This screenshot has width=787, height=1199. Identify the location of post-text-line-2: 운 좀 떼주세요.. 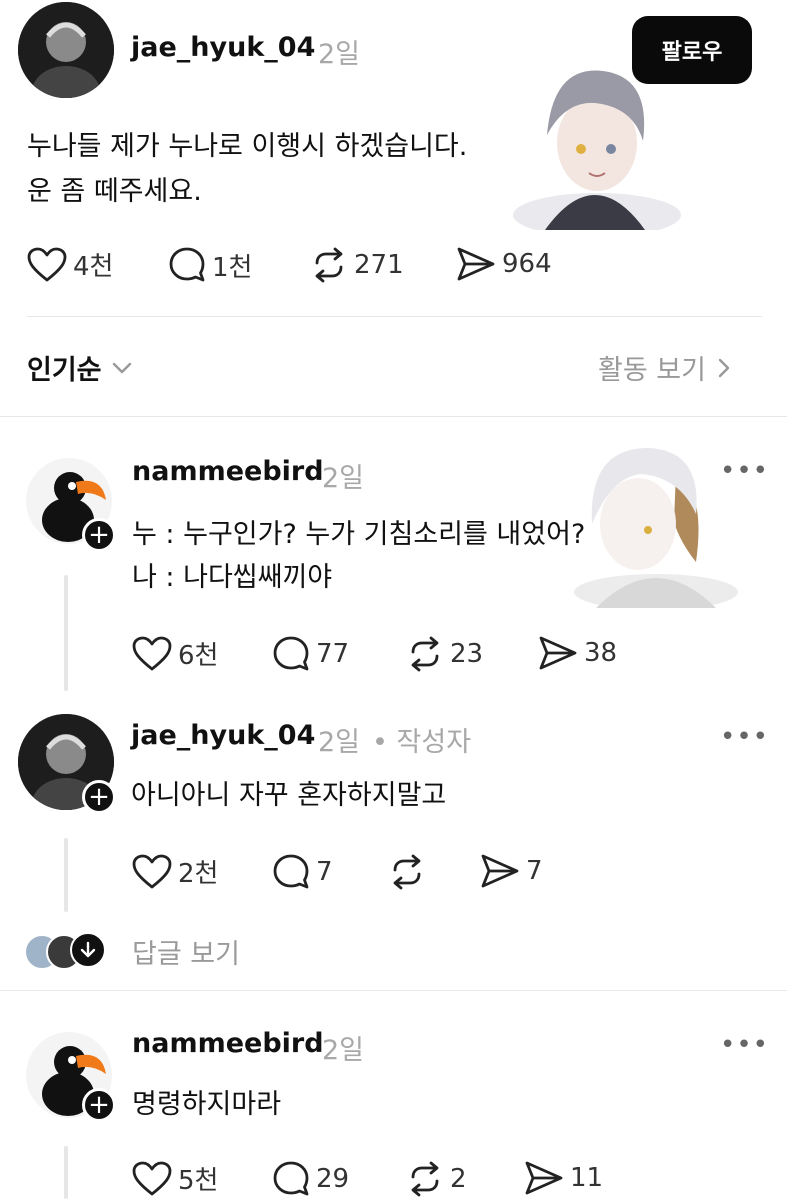
(114, 191).